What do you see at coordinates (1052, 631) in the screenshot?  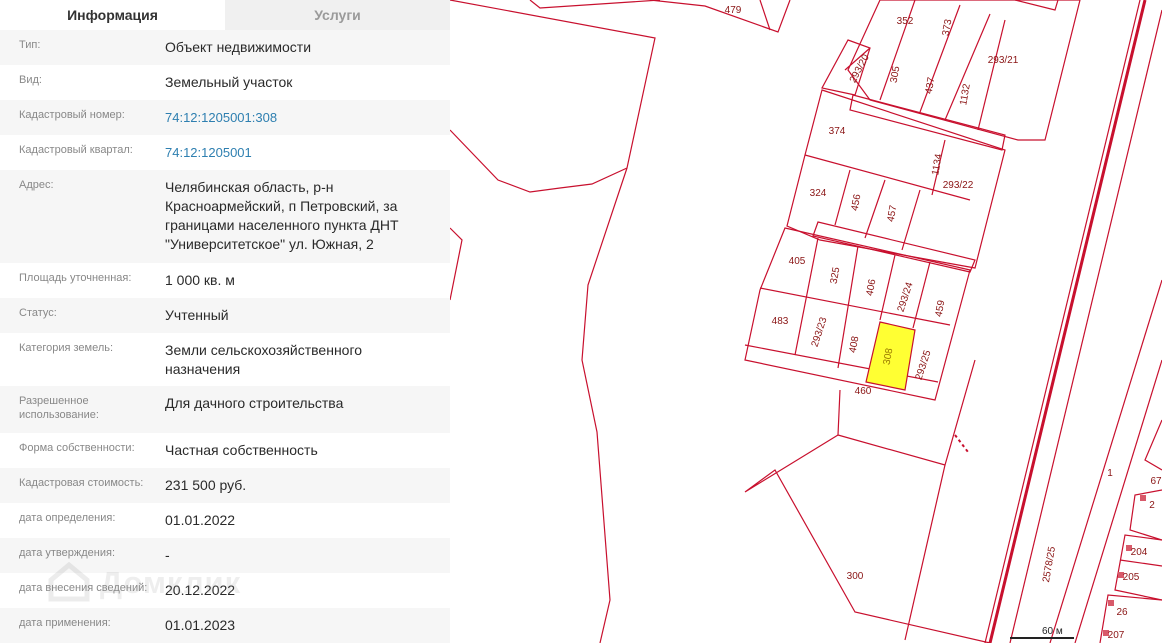 I see `scale-label: 60 м` at bounding box center [1052, 631].